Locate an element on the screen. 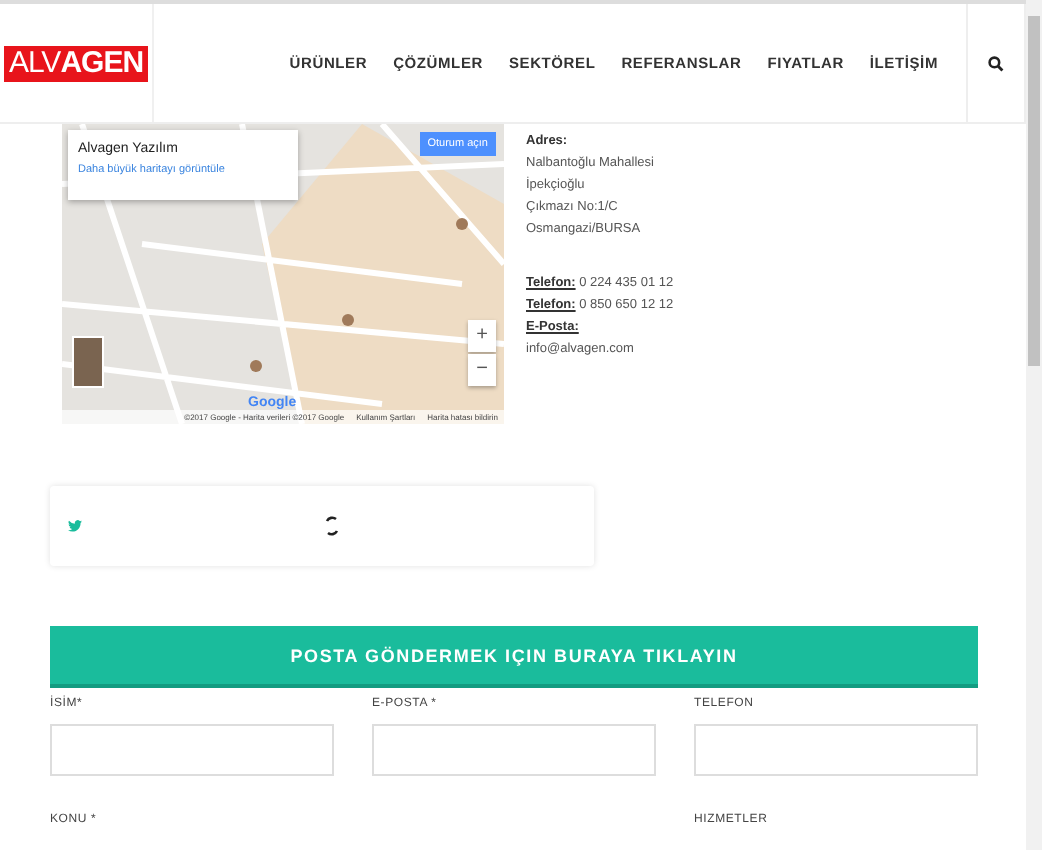 The image size is (1050, 850). search-button is located at coordinates (996, 63).